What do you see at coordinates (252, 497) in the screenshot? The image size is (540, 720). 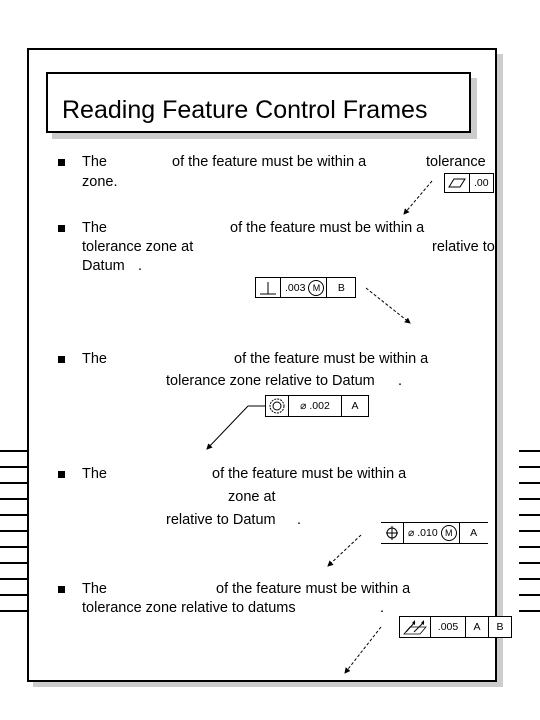 I see `bullet-4-text: zone at` at bounding box center [252, 497].